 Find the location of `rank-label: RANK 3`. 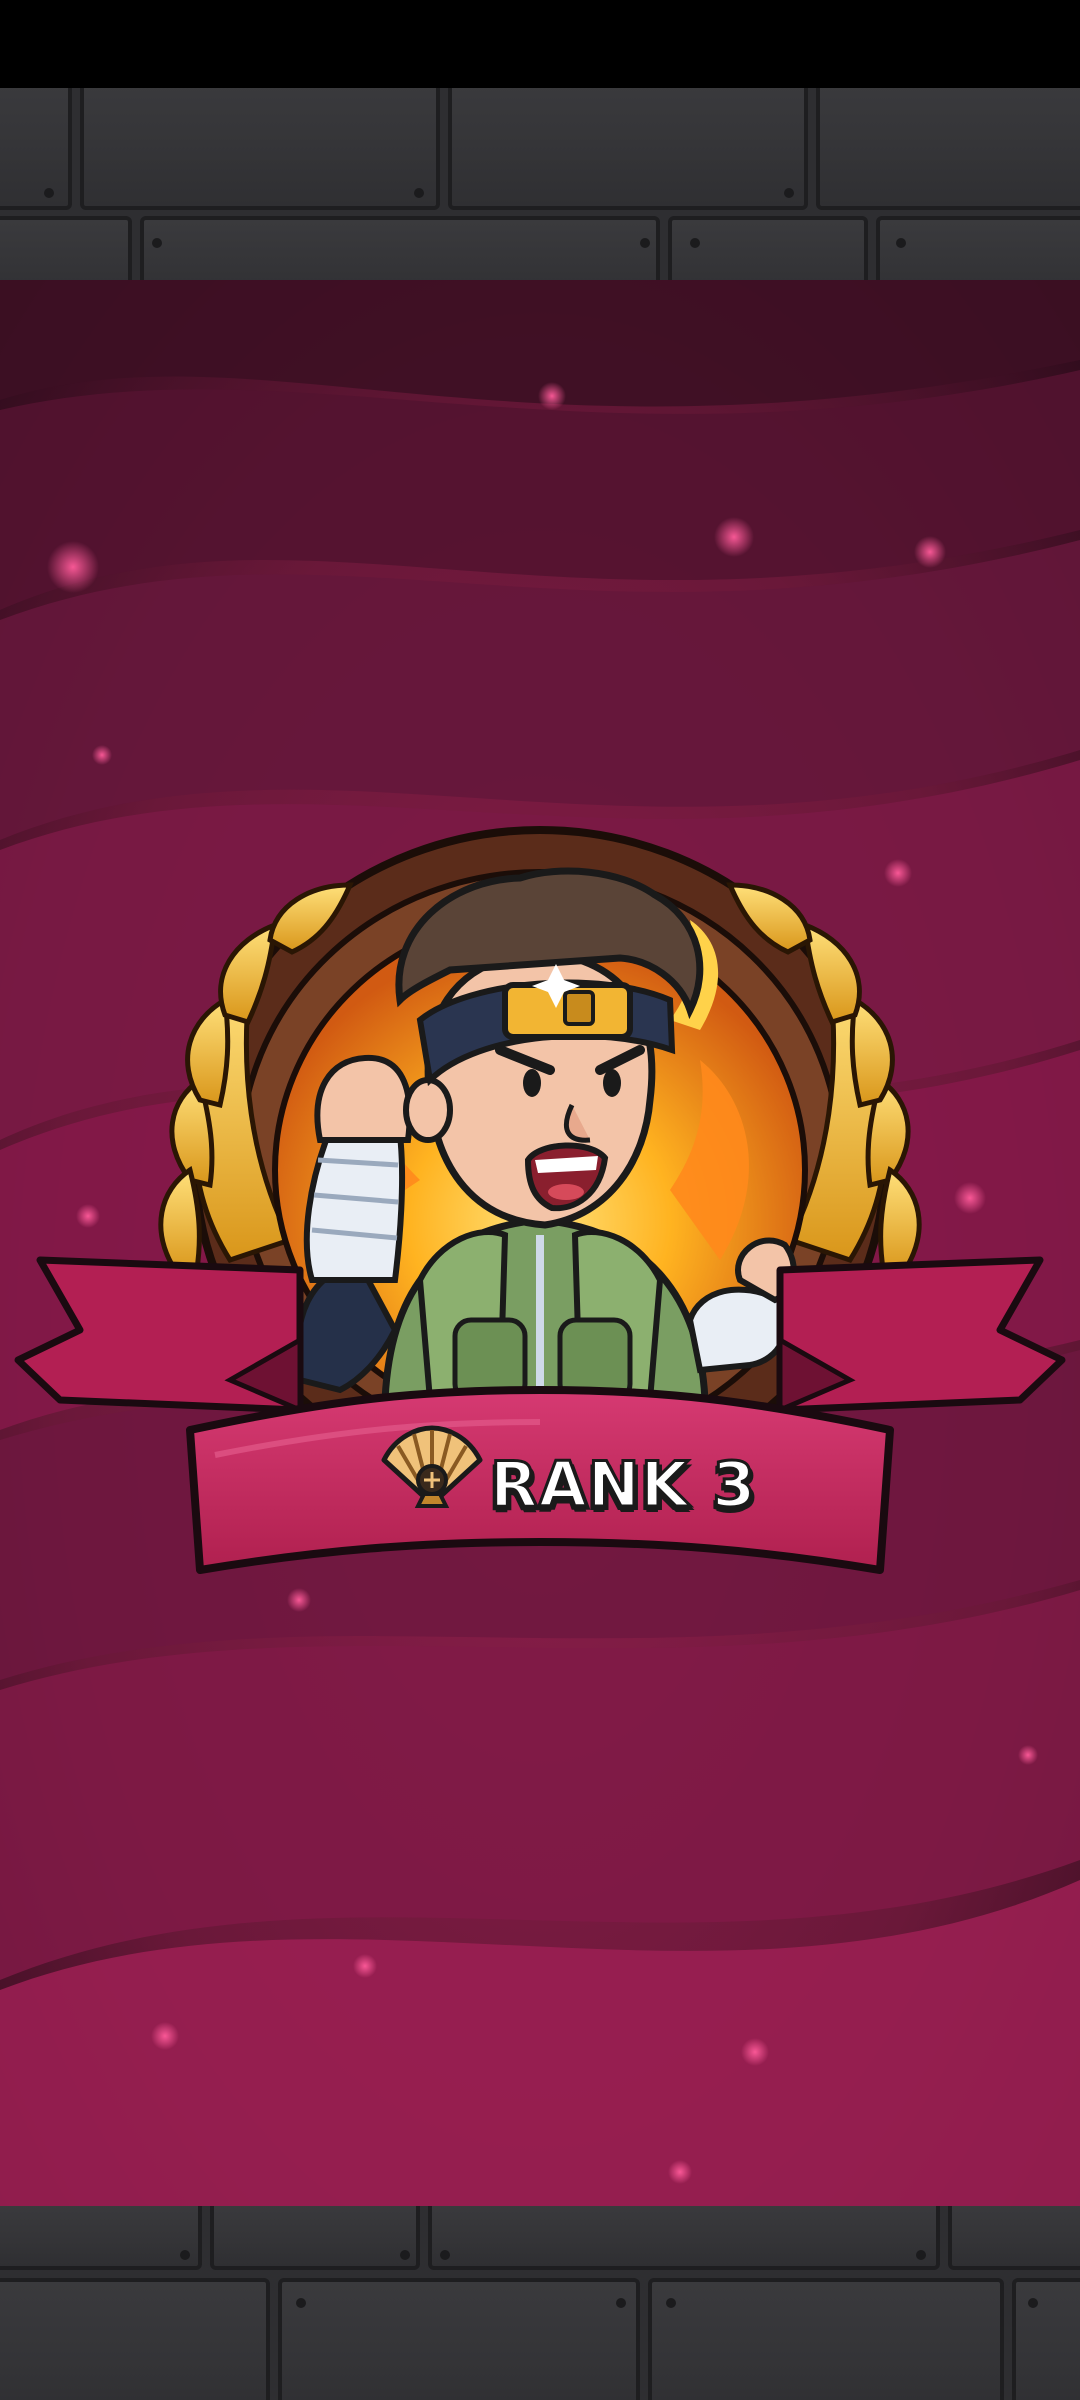

rank-label: RANK 3 is located at coordinates (623, 1485).